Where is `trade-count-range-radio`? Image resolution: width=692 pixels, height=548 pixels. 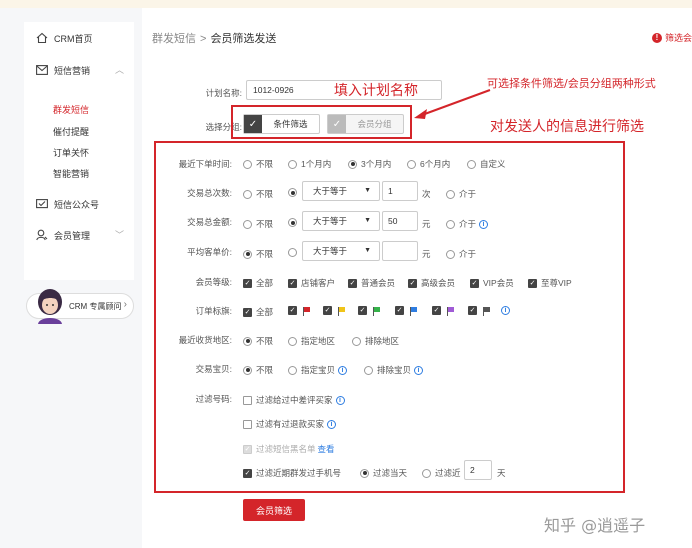
trade-count-range-radio is located at coordinates (294, 192).